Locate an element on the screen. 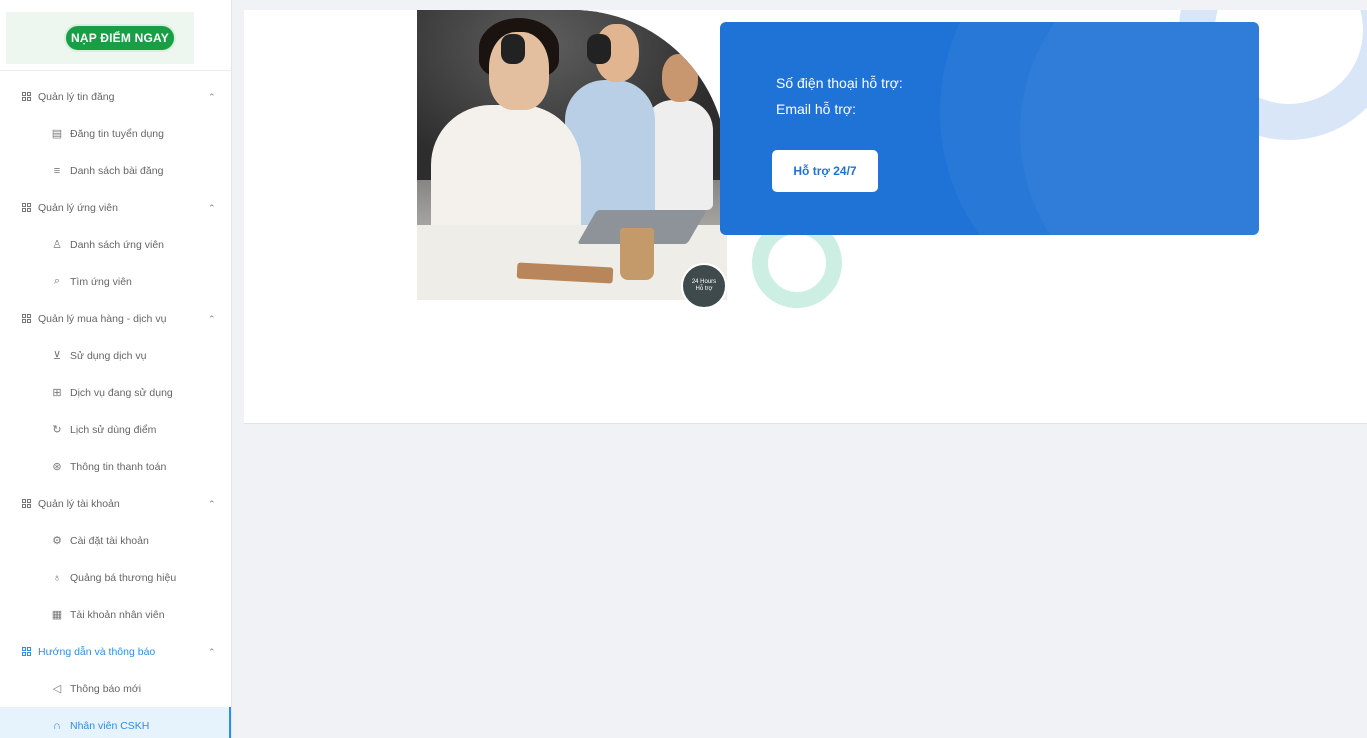  staff-icon: ▦ is located at coordinates (57, 615).